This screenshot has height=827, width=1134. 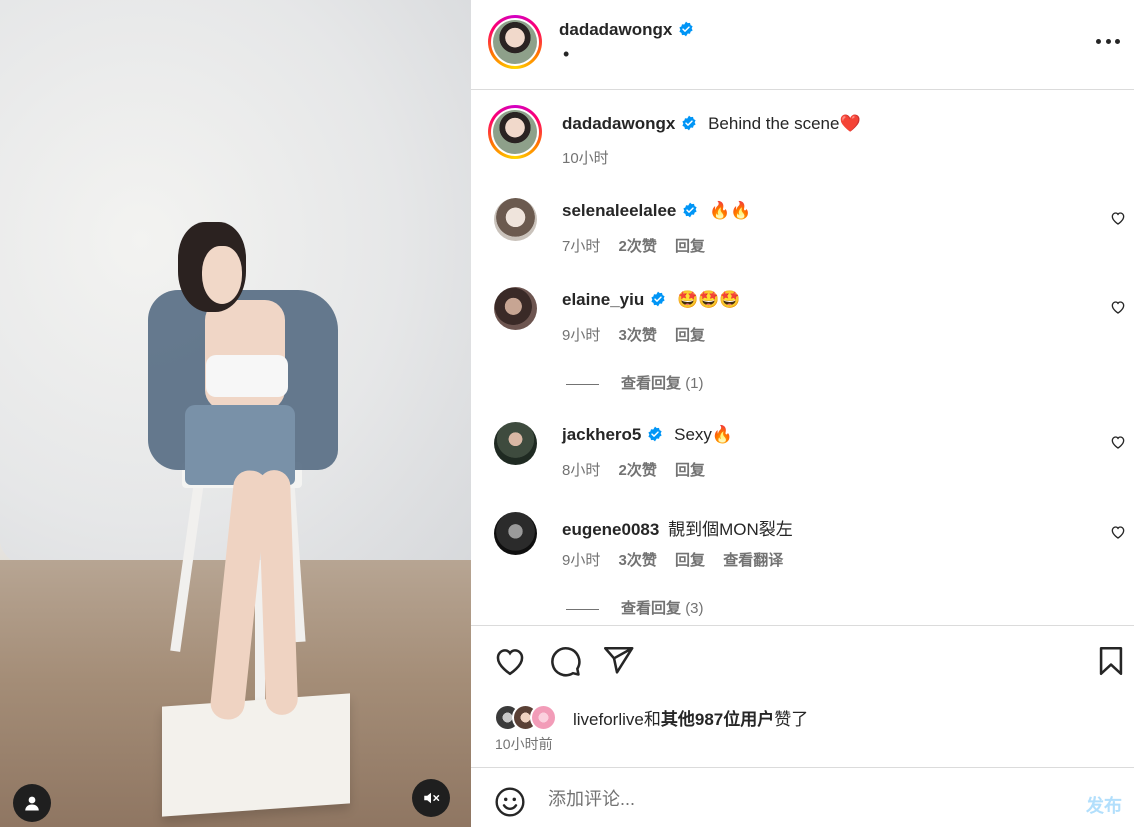 I want to click on view-replies-button: 查看回复 (3), so click(x=635, y=607).